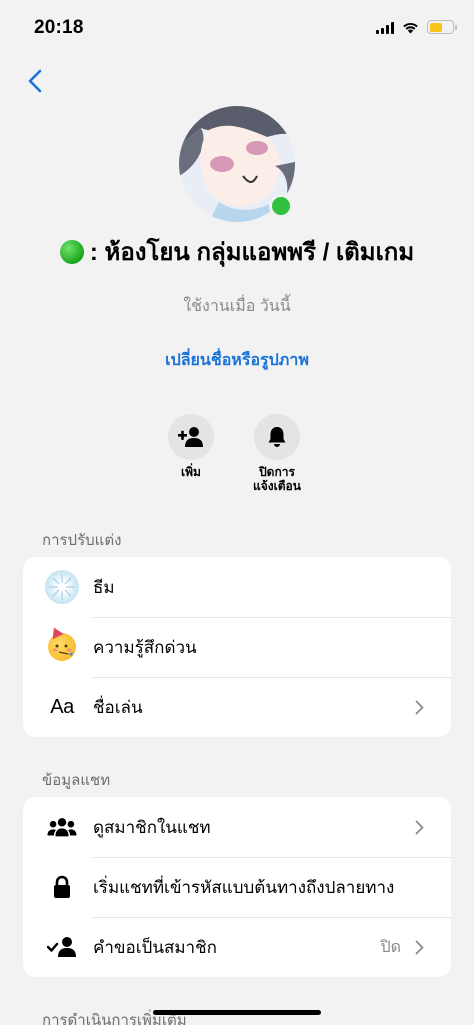 Image resolution: width=474 pixels, height=1025 pixels. Describe the element at coordinates (71, 251) in the screenshot. I see `green-circle-emoji-icon` at that location.